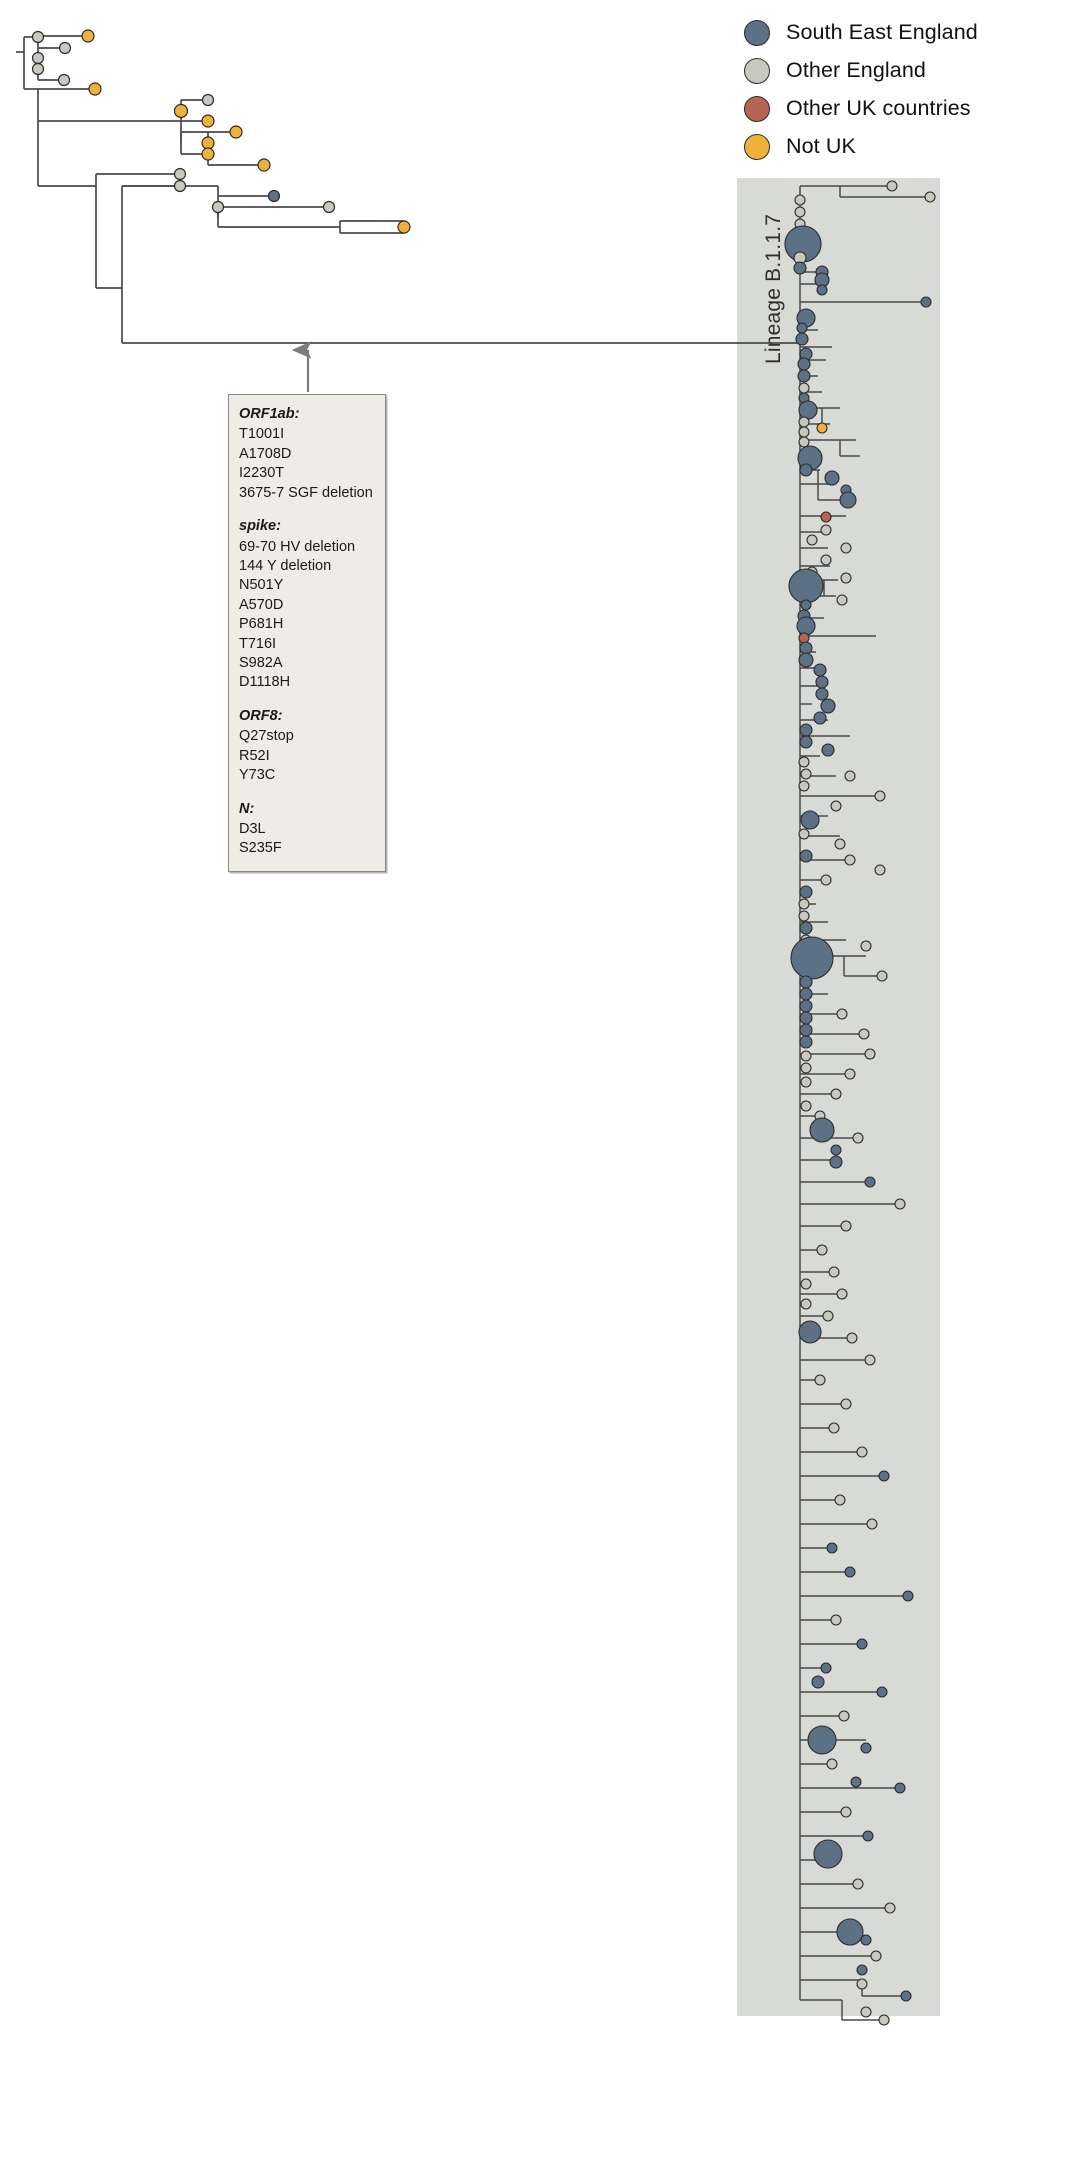 This screenshot has height=2173, width=1080. Describe the element at coordinates (265, 453) in the screenshot. I see `mutation-item: A1708D` at that location.